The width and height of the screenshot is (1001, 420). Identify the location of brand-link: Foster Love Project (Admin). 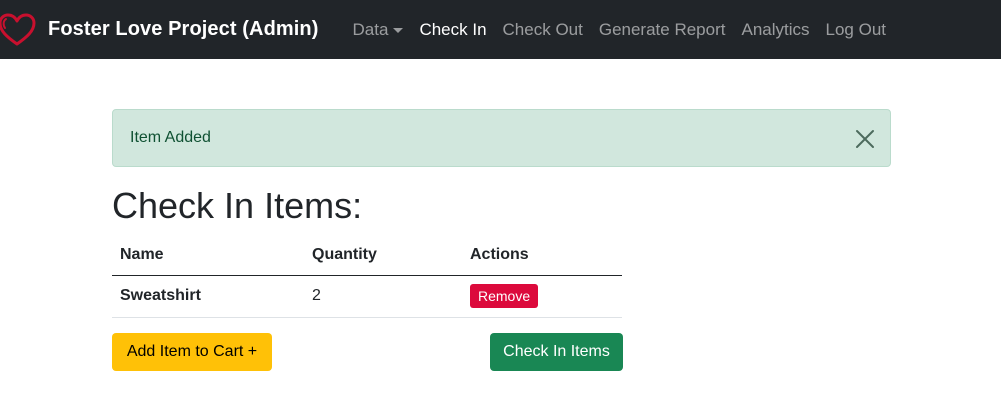
(159, 29).